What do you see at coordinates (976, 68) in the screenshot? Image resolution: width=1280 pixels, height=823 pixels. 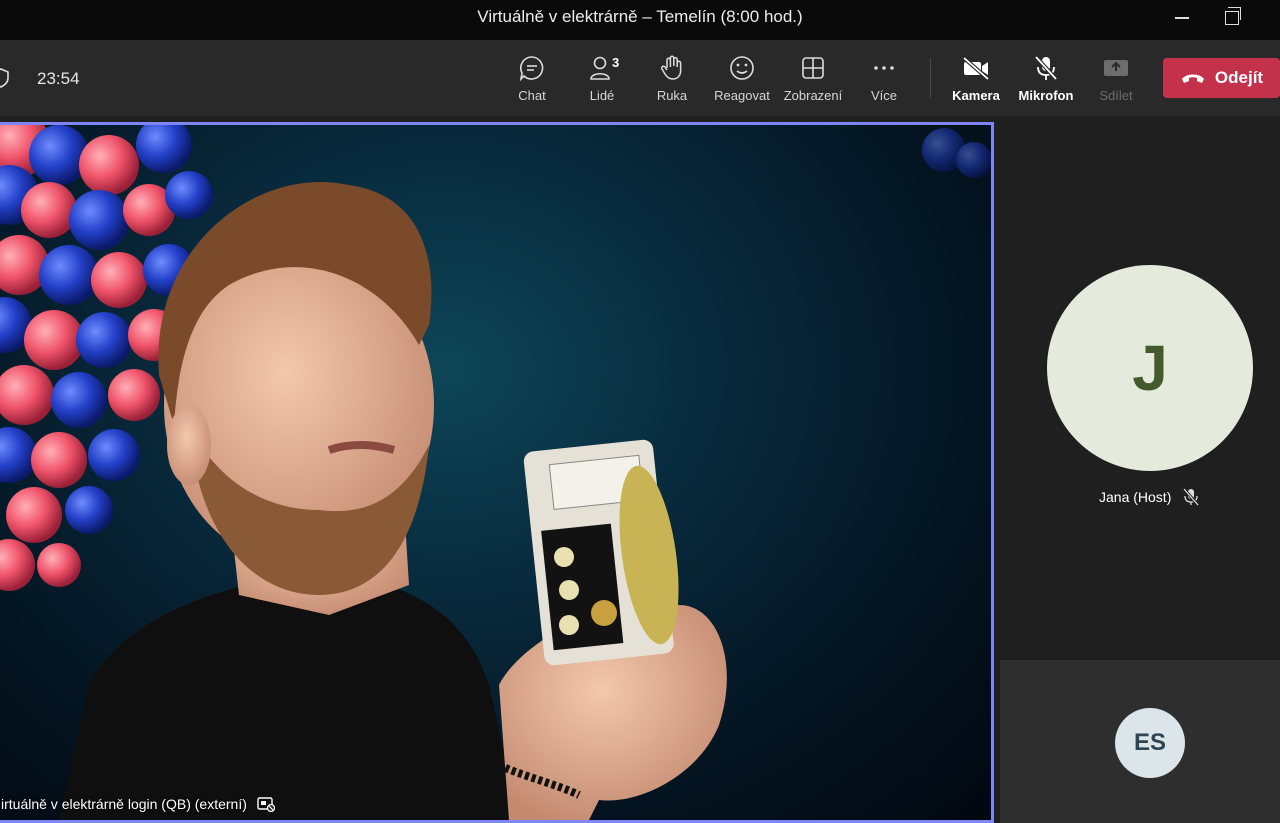 I see `camera-off-icon` at bounding box center [976, 68].